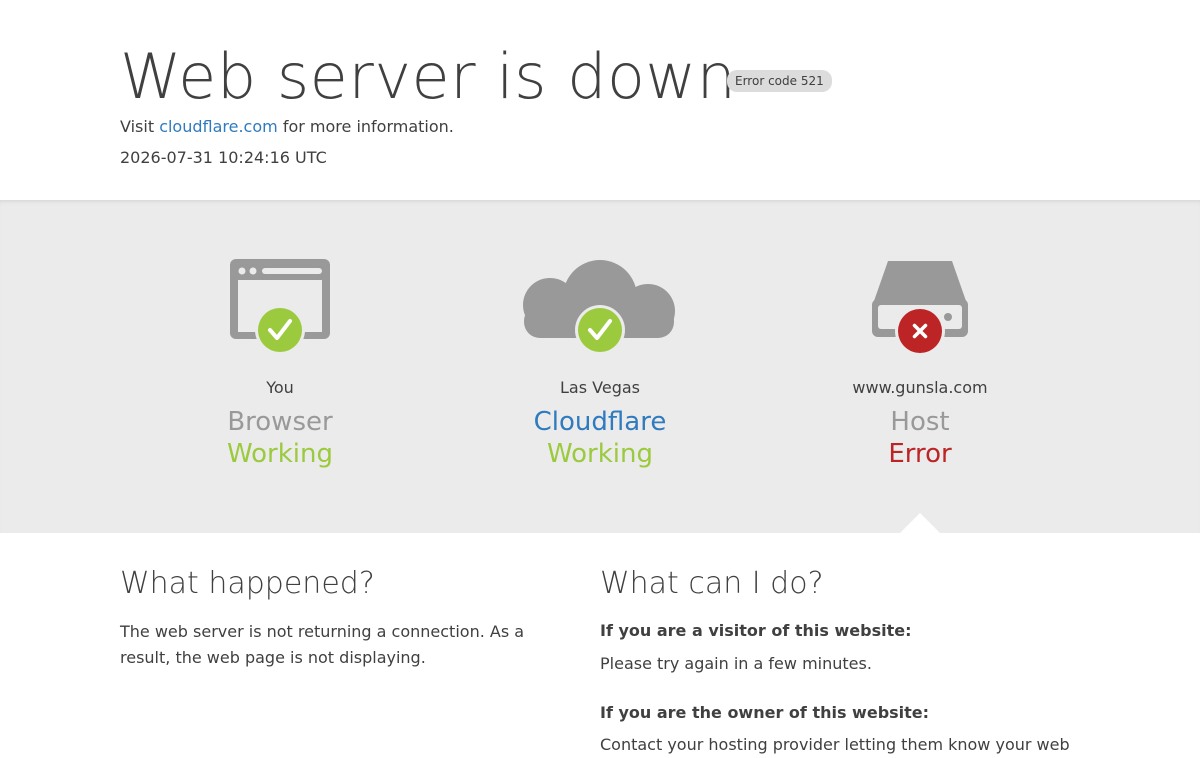  Describe the element at coordinates (765, 712) in the screenshot. I see `owner-heading: If you are the owner of this website:` at that location.